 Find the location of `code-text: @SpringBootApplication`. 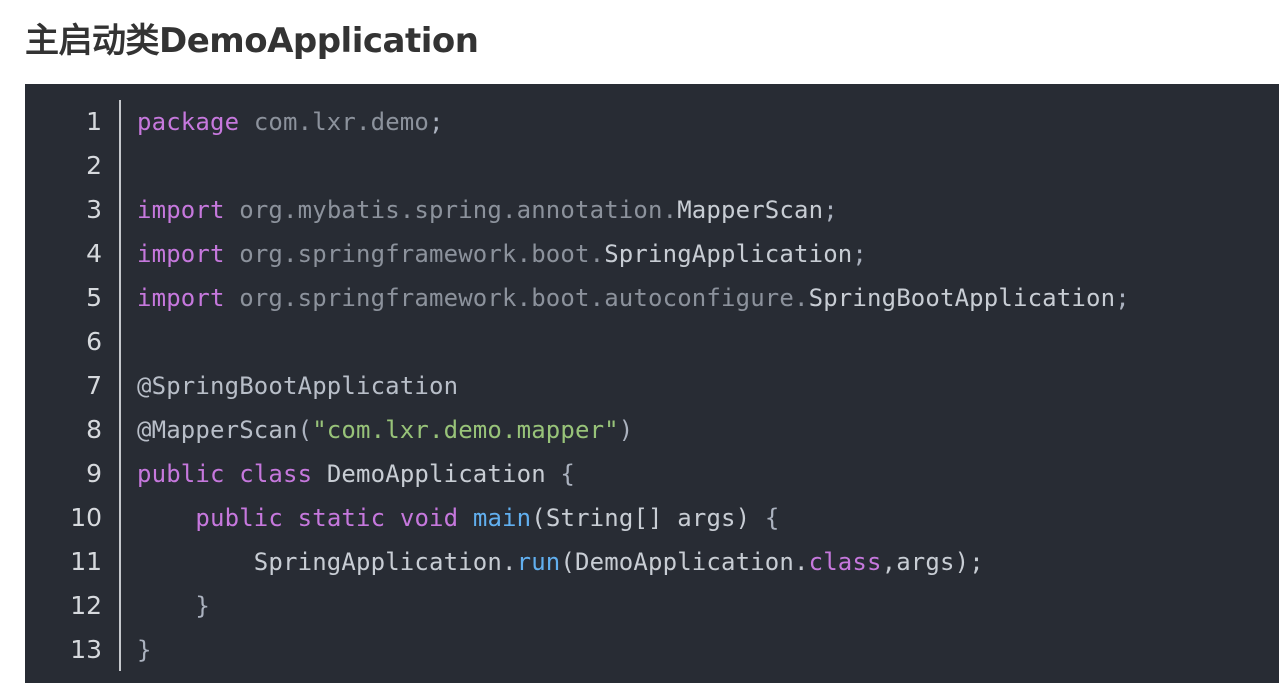

code-text: @SpringBootApplication is located at coordinates (297, 386).